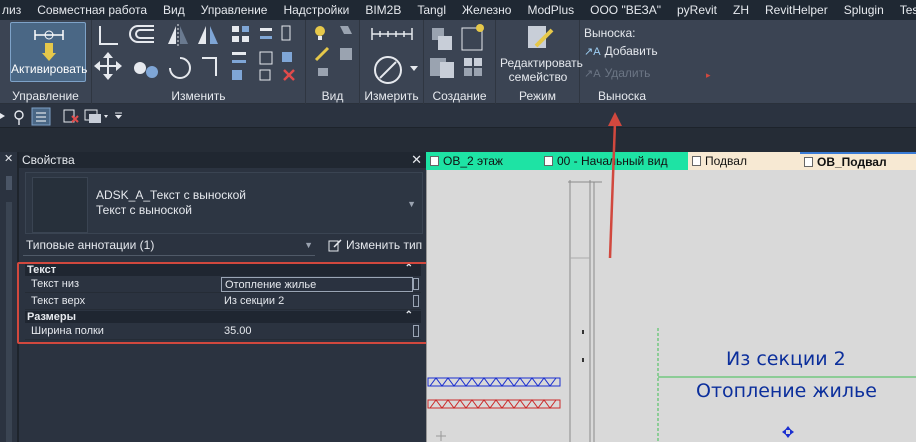 Image resolution: width=916 pixels, height=442 pixels. I want to click on property-row-shelf-width: Ширина полки 35.00, so click(223, 331).